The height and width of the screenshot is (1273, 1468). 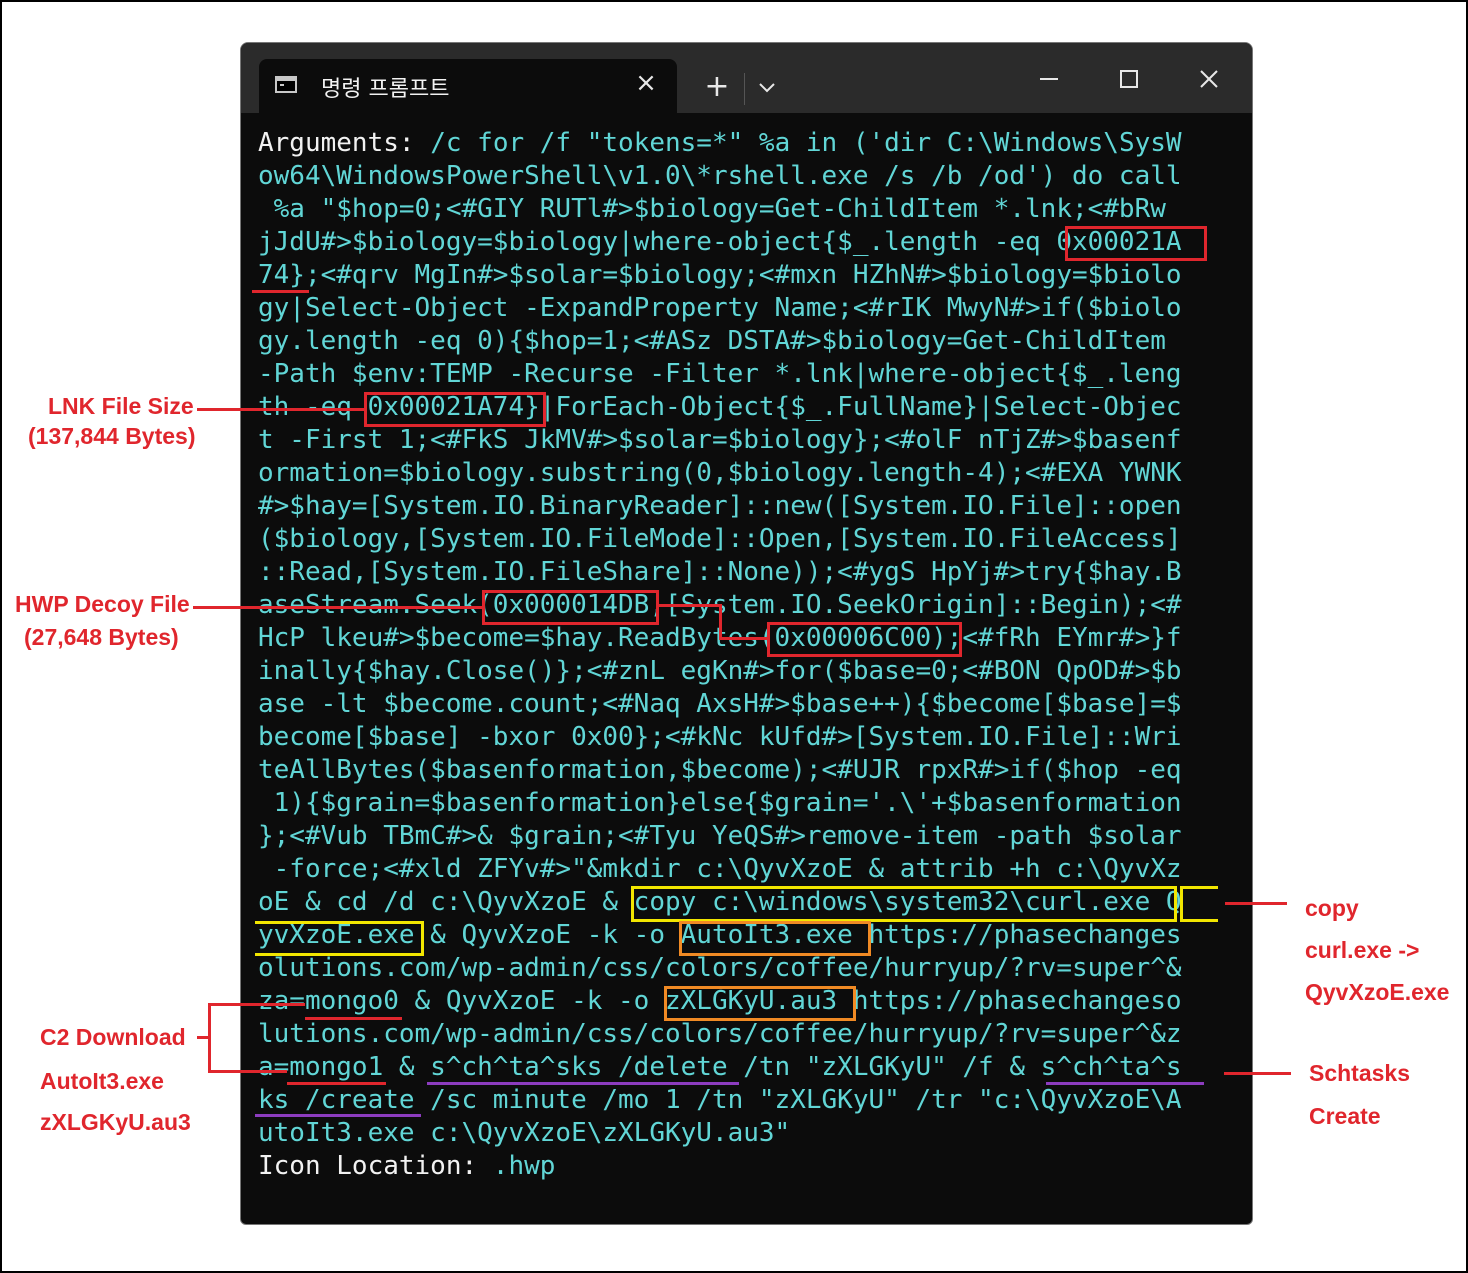 I want to click on console-icon, so click(x=286, y=84).